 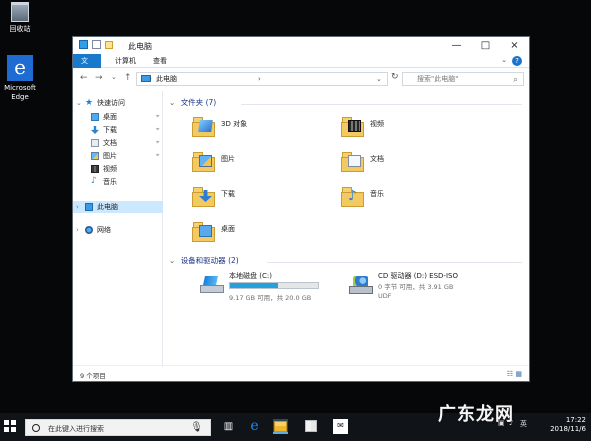 What do you see at coordinates (10, 426) in the screenshot?
I see `start-button` at bounding box center [10, 426].